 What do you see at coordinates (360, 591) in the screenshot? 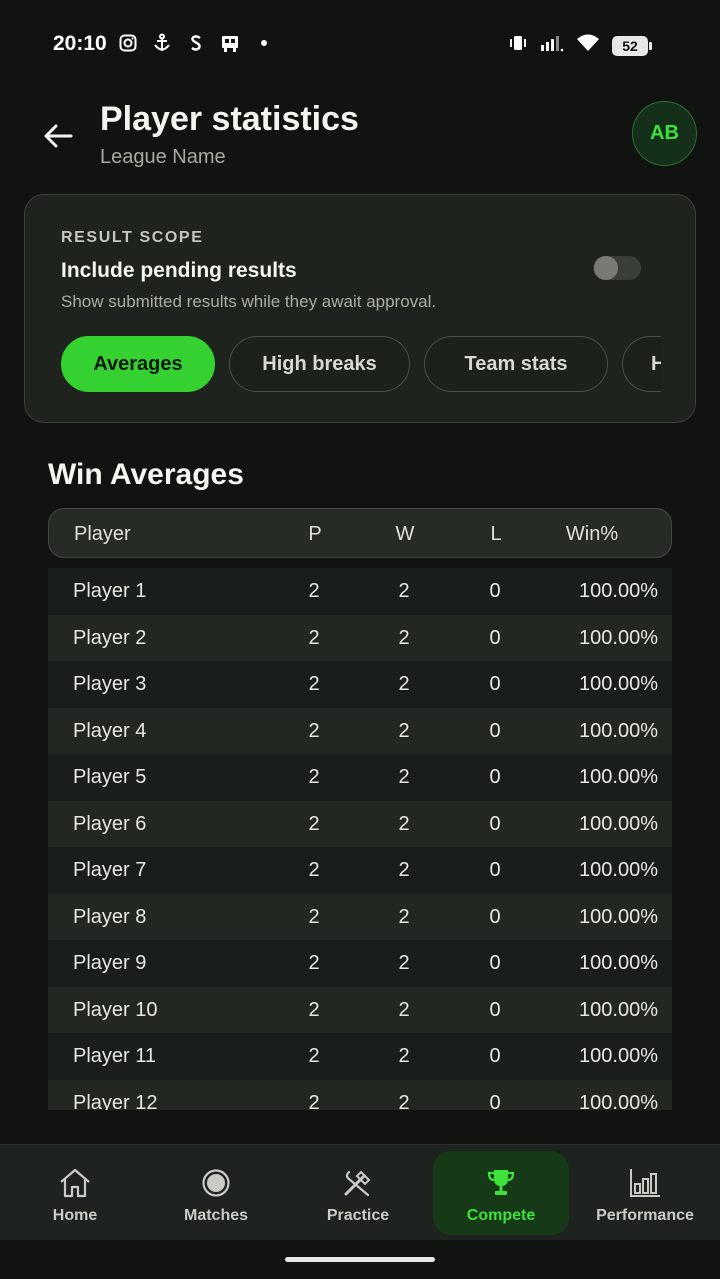
I see `table-row: Player 1 2 2 0 100.00%` at bounding box center [360, 591].